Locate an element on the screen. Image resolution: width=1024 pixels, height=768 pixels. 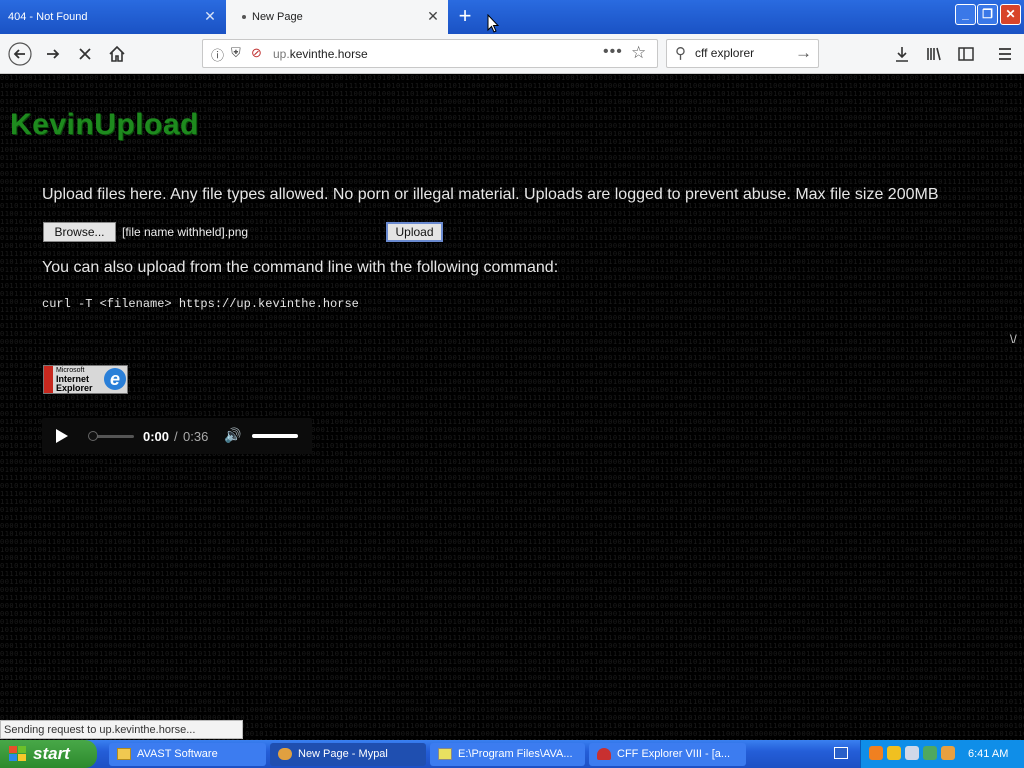
sidebar-icon is located at coordinates (966, 54).